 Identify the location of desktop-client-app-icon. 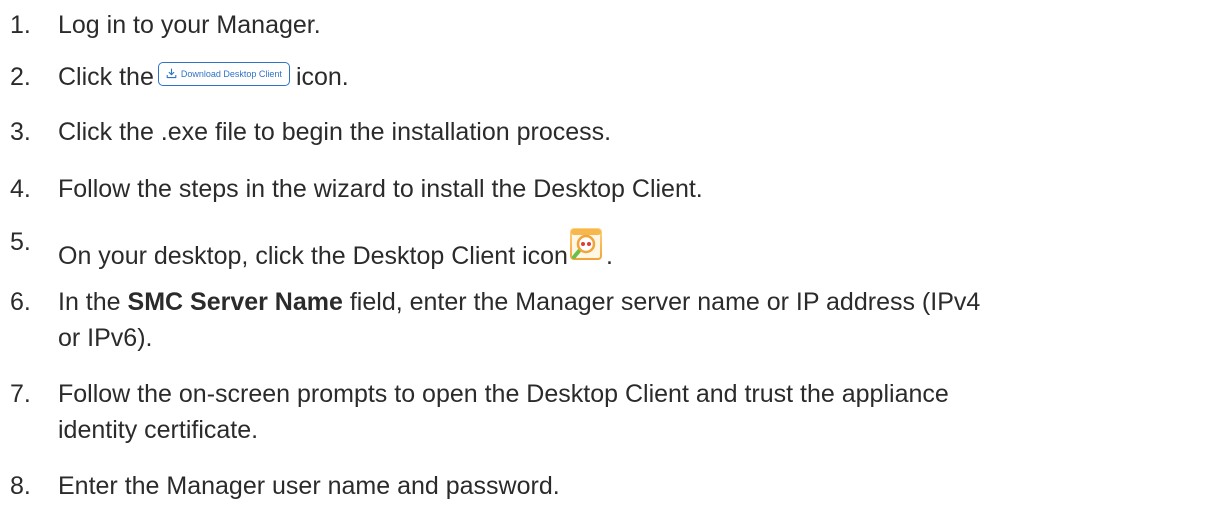
(585, 244).